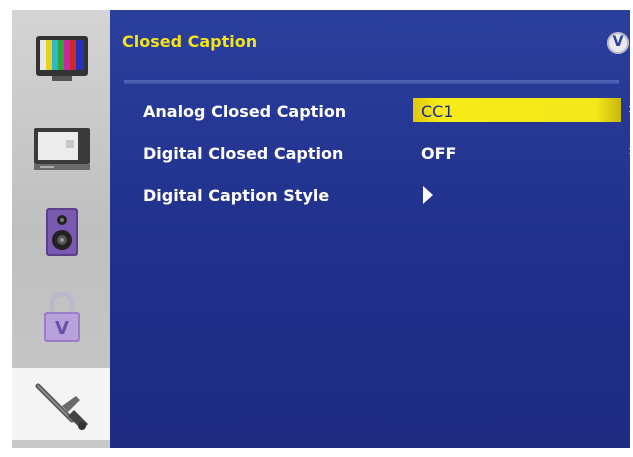 The image size is (633, 457). I want to click on menu-category-rail: V, so click(61, 229).